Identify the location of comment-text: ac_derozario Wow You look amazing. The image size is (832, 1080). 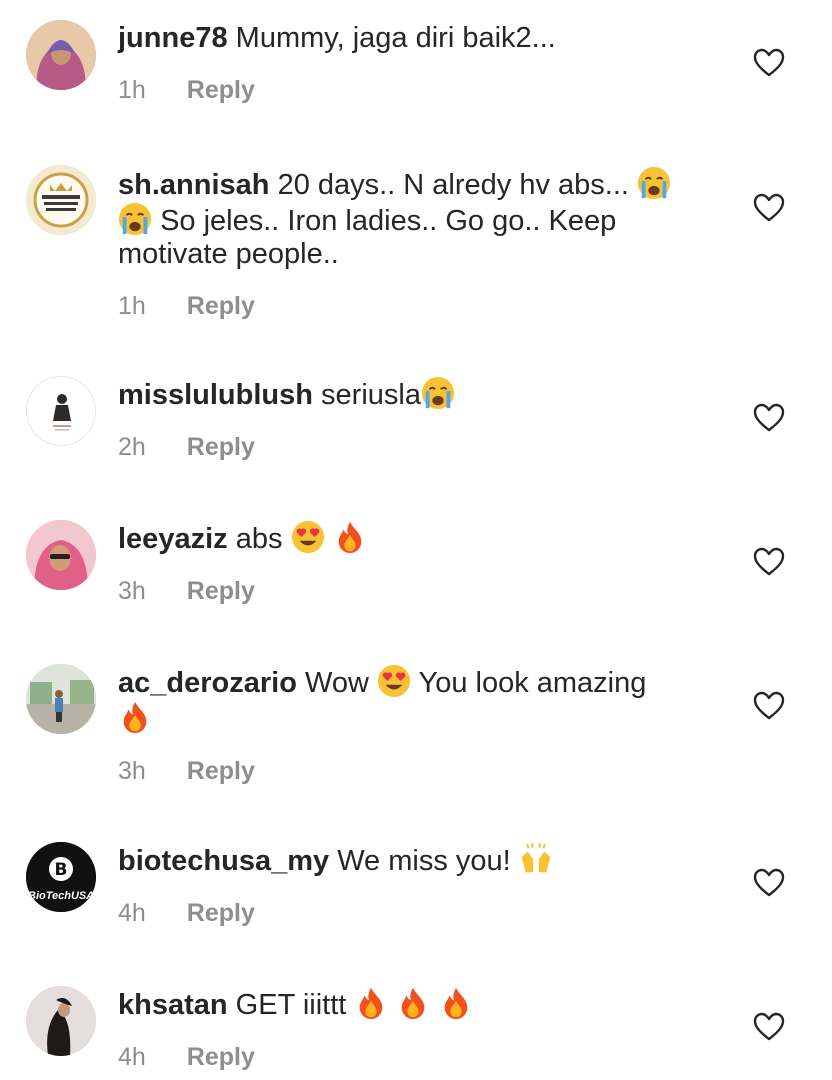
(408, 700).